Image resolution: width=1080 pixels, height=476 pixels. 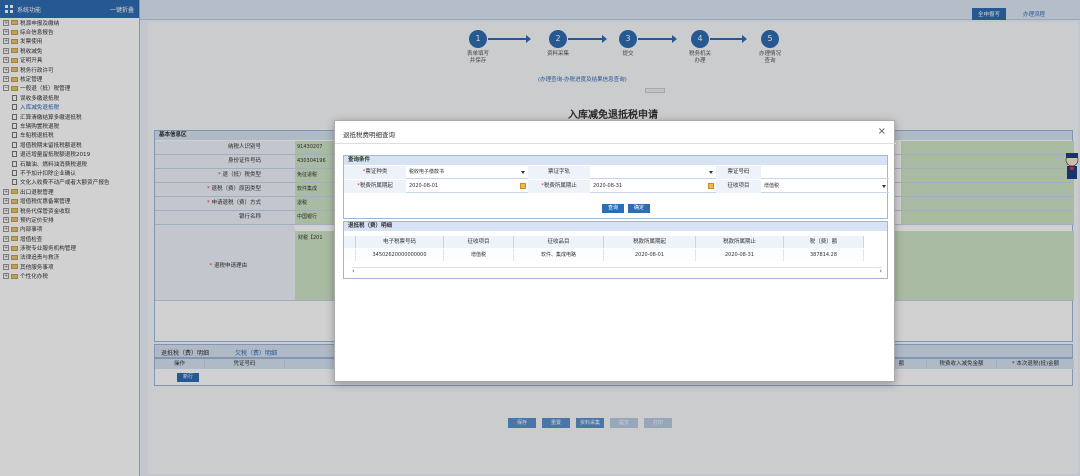 I want to click on column-header: 税款所属期起, so click(x=650, y=242).